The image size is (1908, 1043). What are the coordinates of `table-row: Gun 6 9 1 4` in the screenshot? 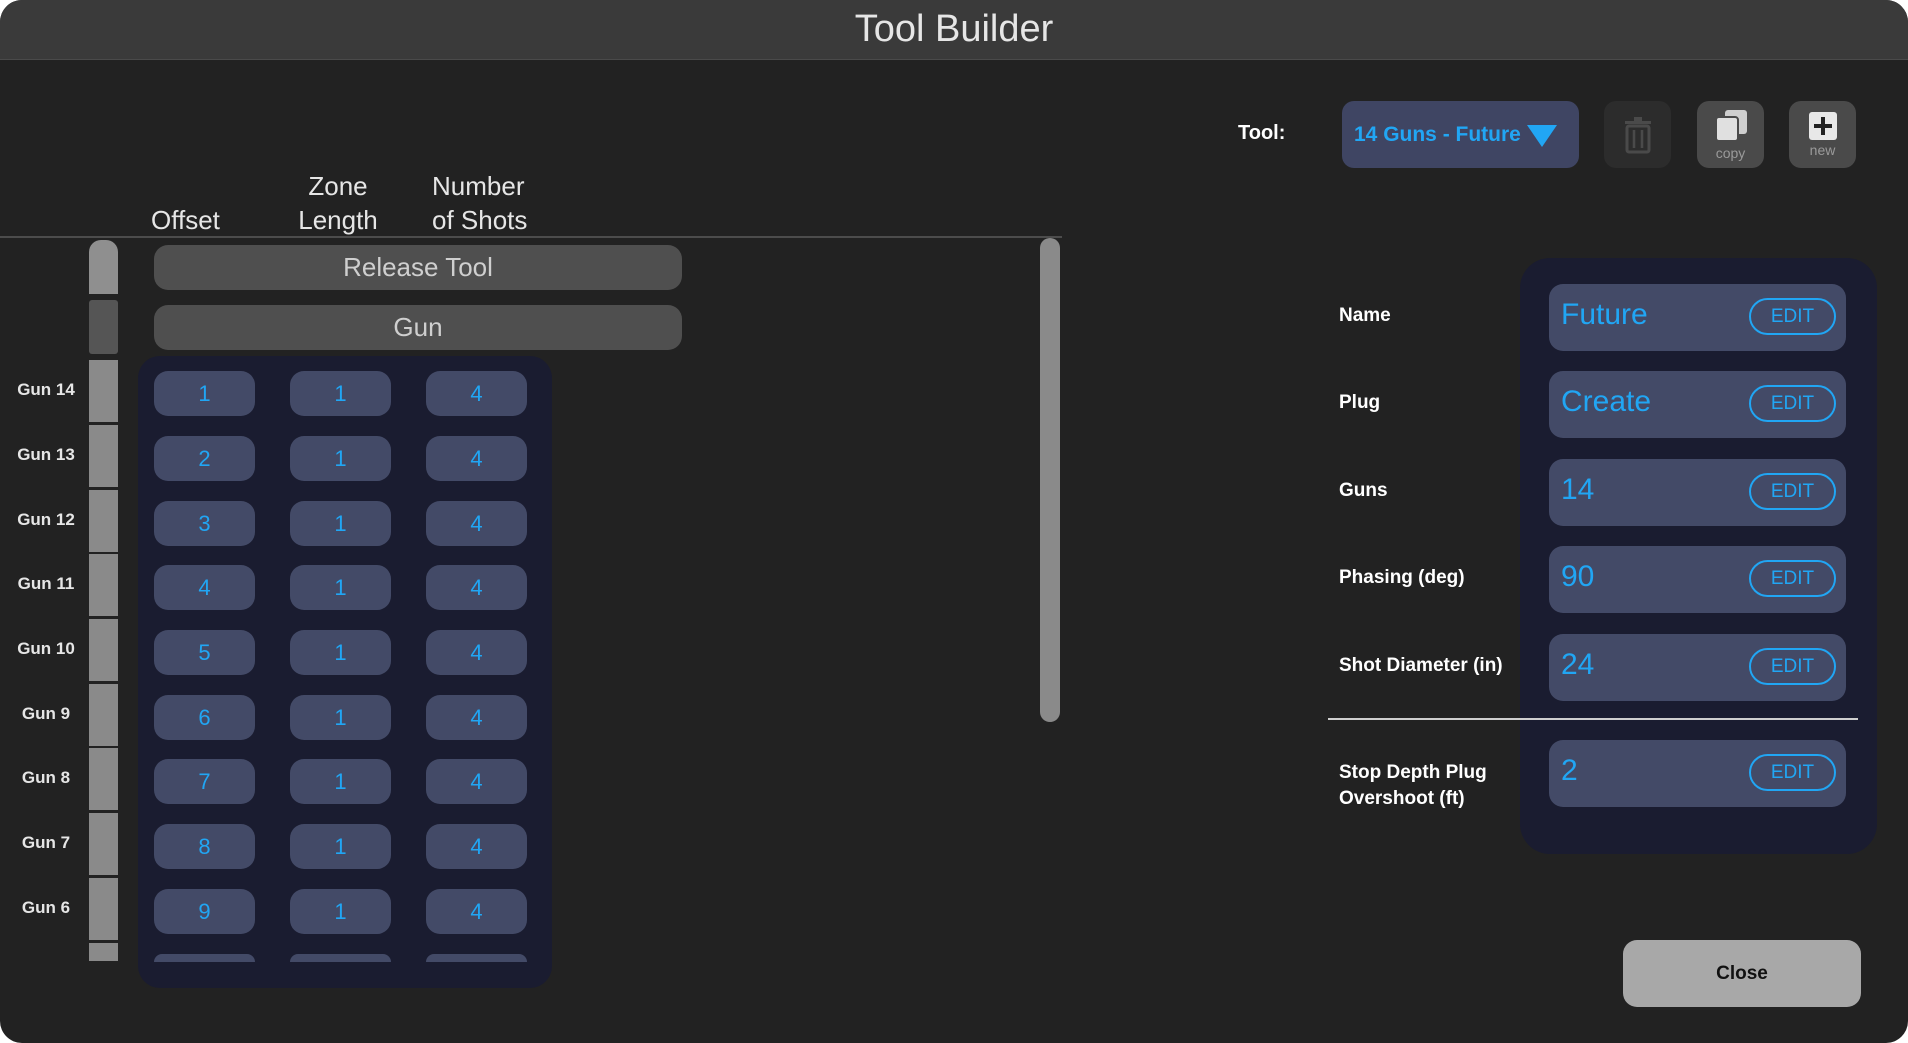 It's located at (300, 910).